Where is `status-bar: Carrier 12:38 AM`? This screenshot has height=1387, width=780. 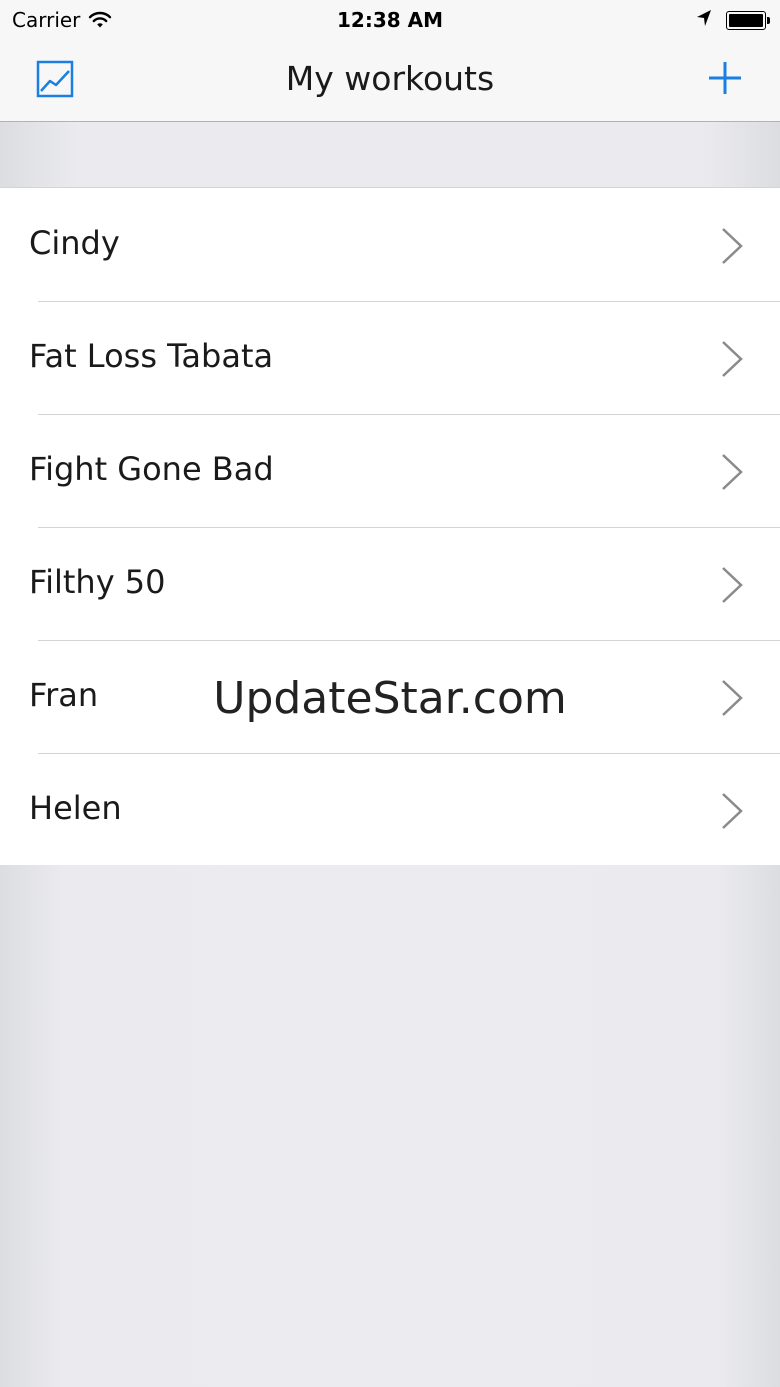
status-bar: Carrier 12:38 AM is located at coordinates (390, 20).